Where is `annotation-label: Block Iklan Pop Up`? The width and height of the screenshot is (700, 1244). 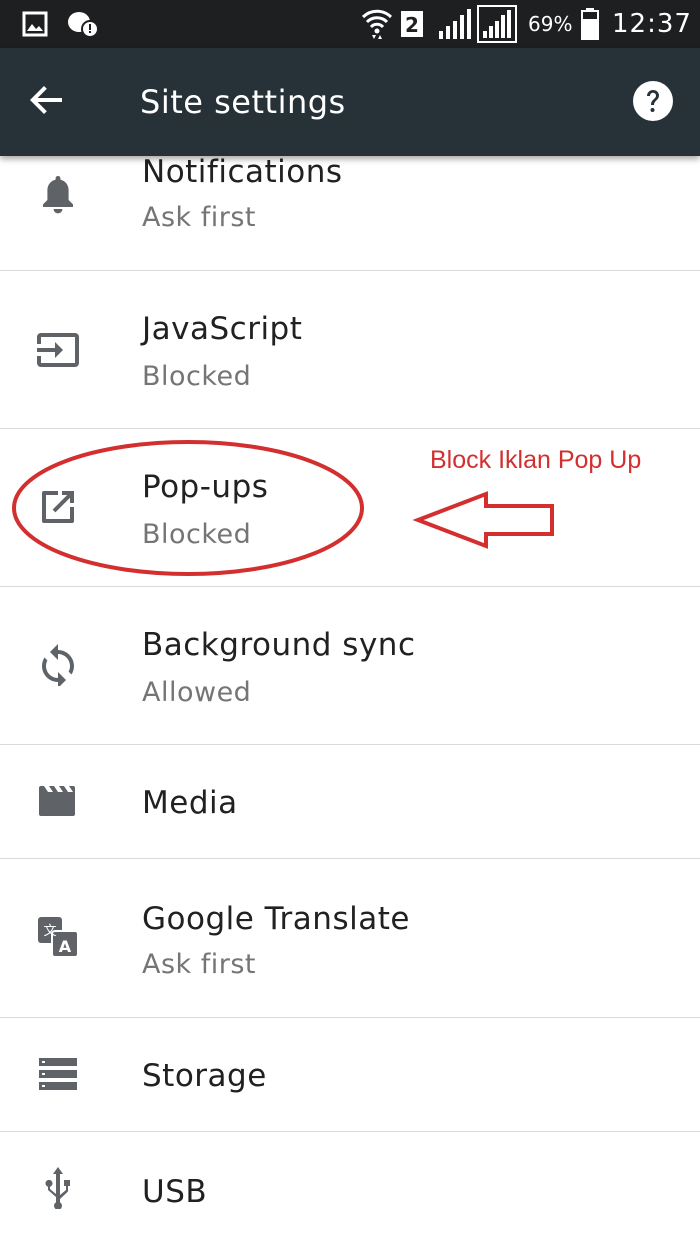 annotation-label: Block Iklan Pop Up is located at coordinates (536, 460).